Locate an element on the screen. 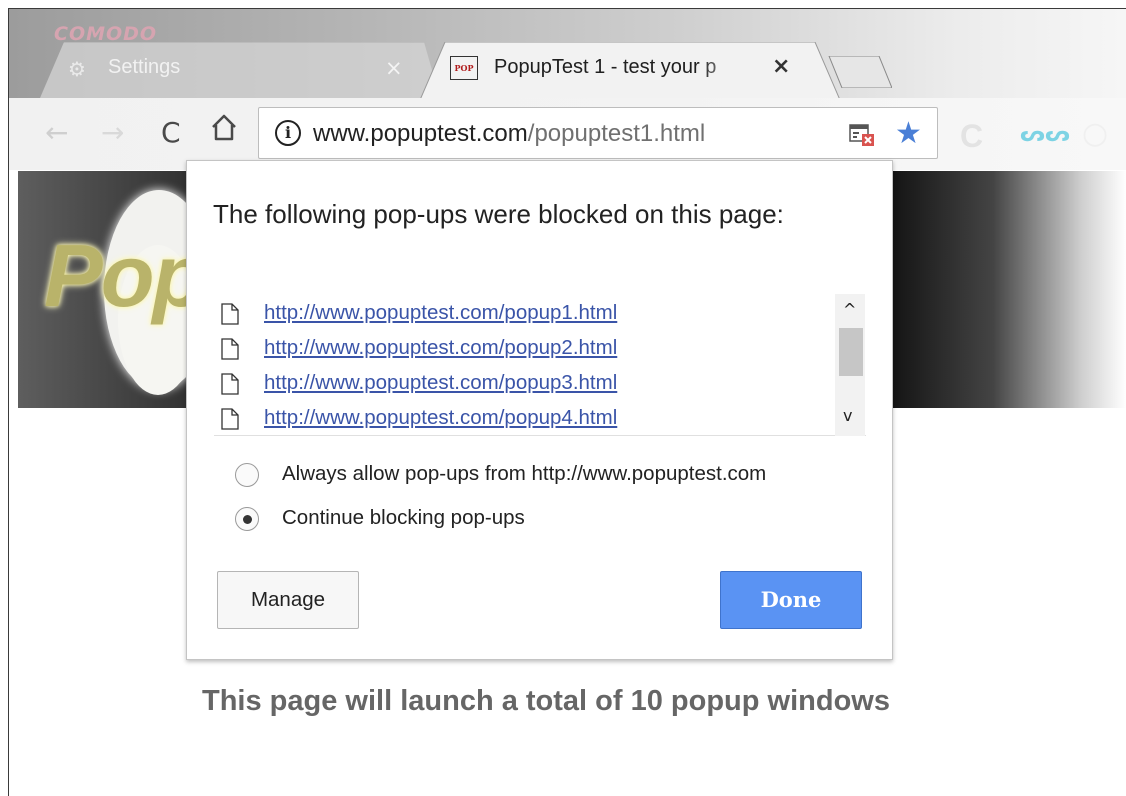 The image size is (1126, 796). radio-label: Continue blocking pop-ups is located at coordinates (403, 517).